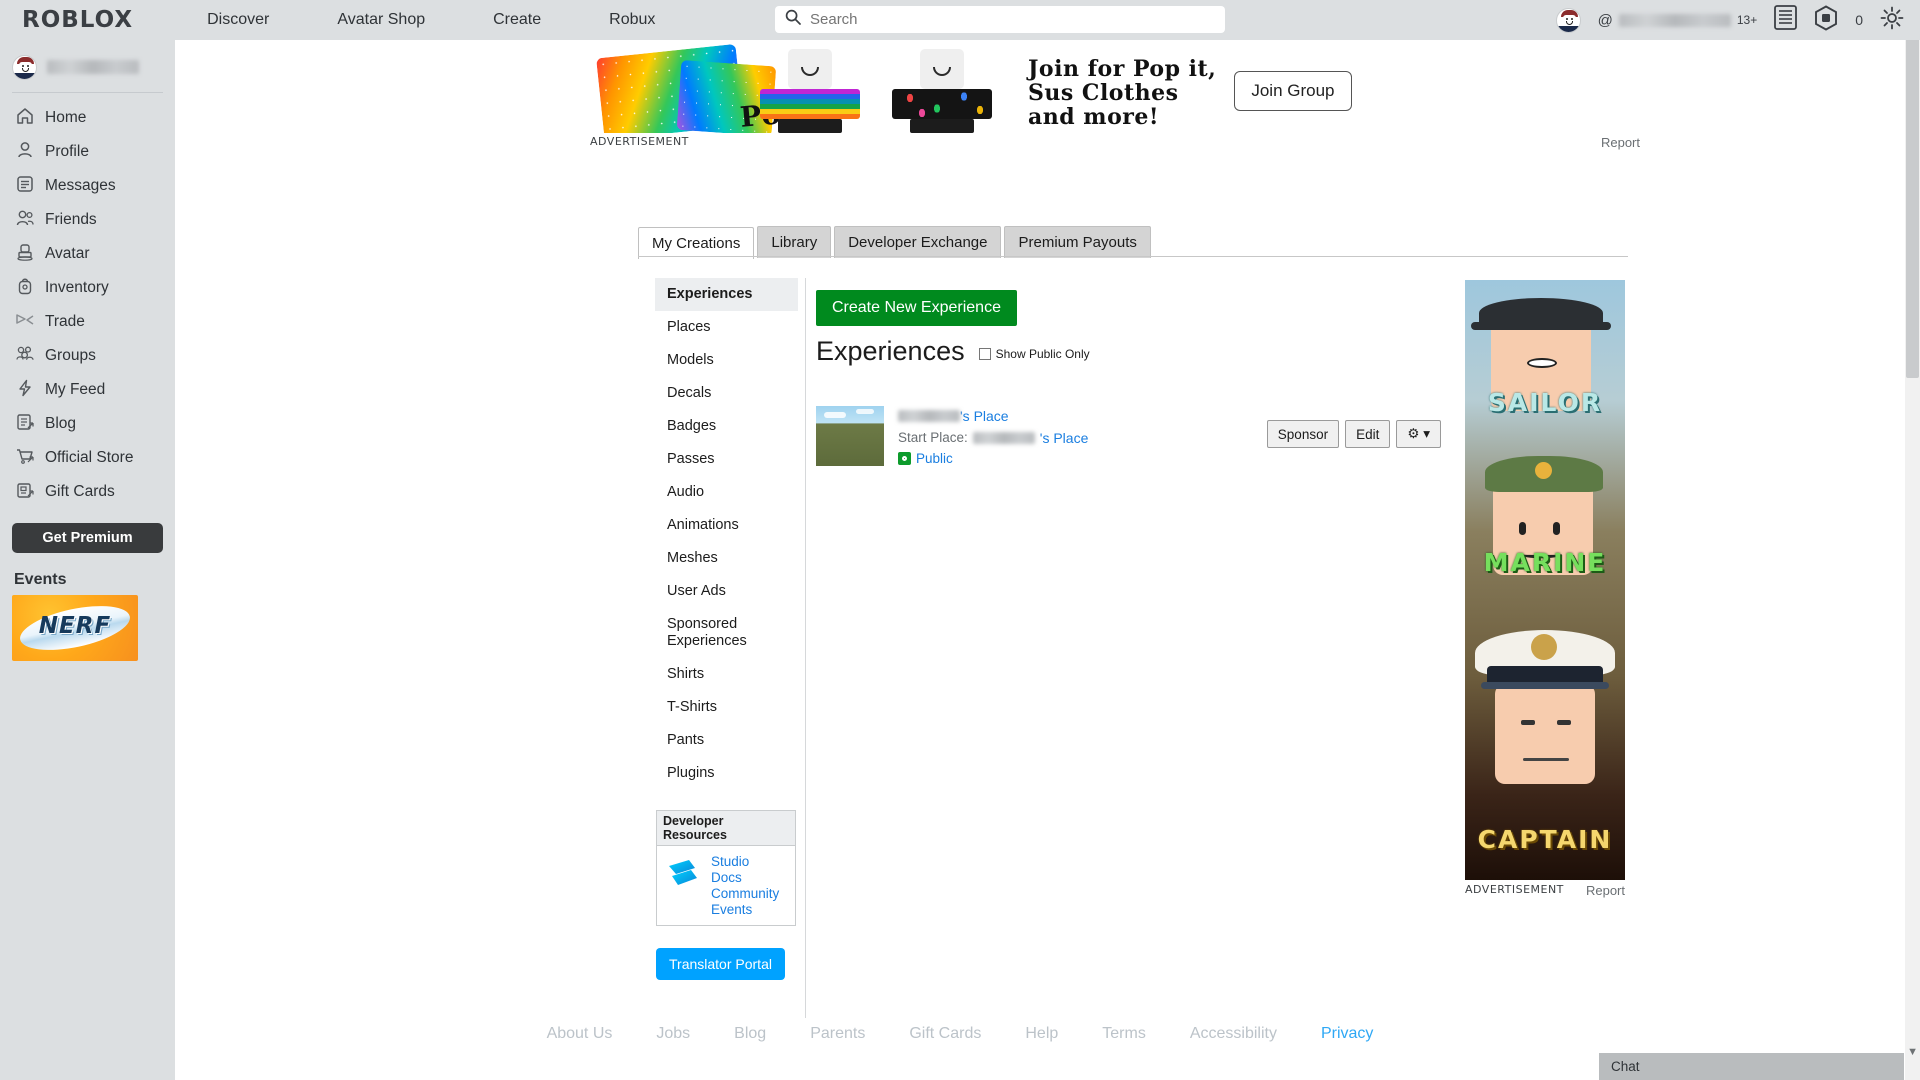  What do you see at coordinates (726, 393) in the screenshot?
I see `subnav-item-decals: Decals` at bounding box center [726, 393].